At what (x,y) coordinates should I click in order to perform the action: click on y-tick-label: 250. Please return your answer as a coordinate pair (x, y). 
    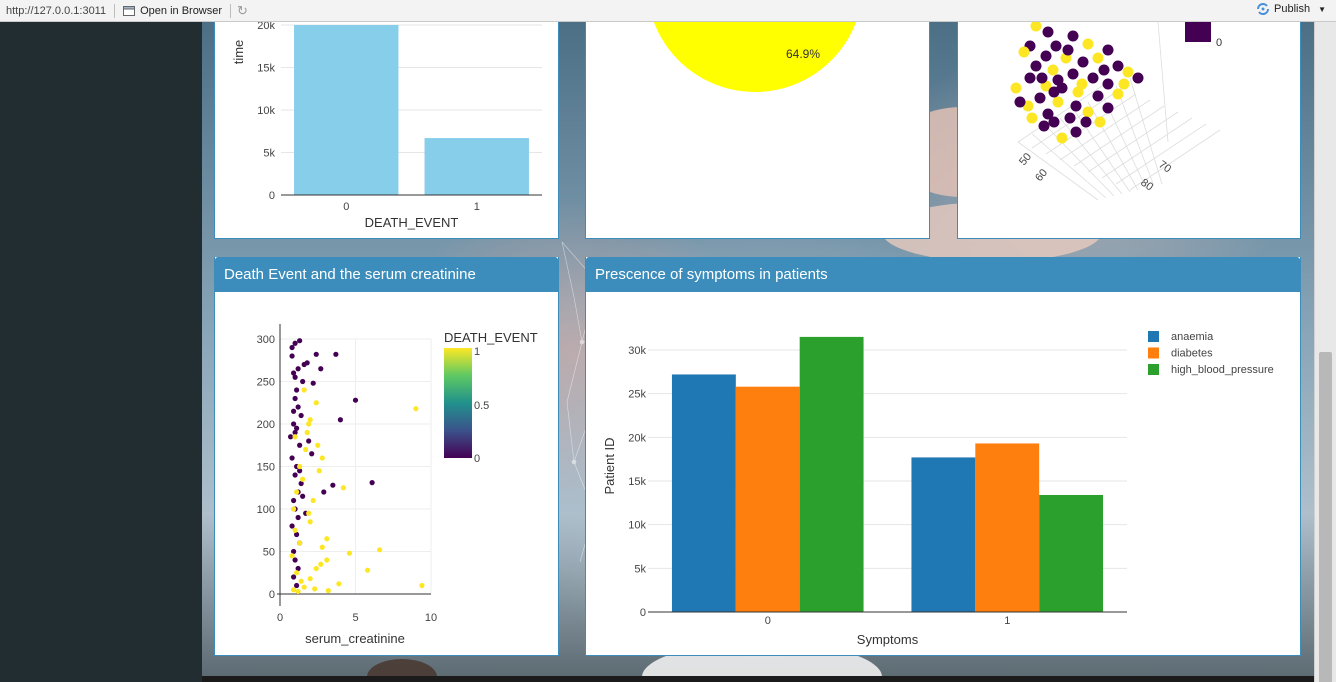
    Looking at the image, I should click on (266, 383).